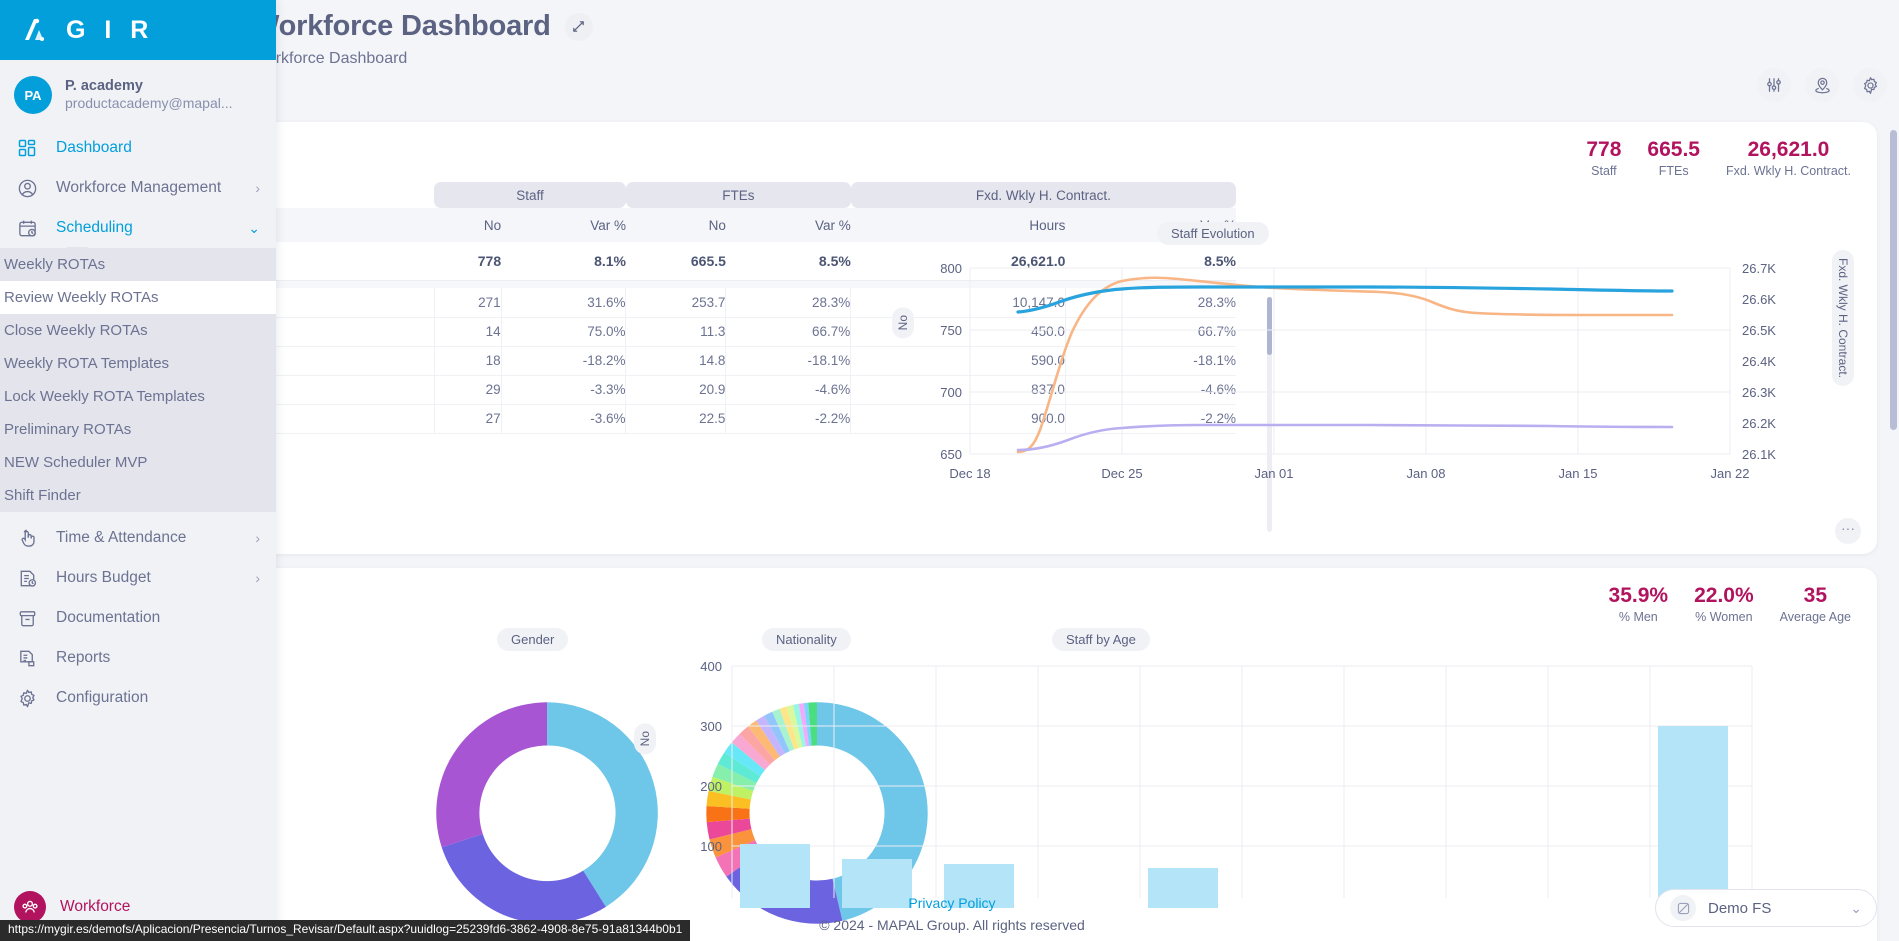 This screenshot has width=1899, height=941. Describe the element at coordinates (563, 225) in the screenshot. I see `subheader-cell: Var %` at that location.